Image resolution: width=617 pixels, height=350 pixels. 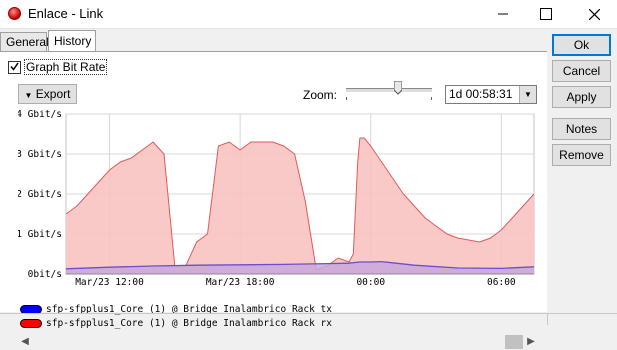 What do you see at coordinates (581, 155) in the screenshot?
I see `remove-button: Remove` at bounding box center [581, 155].